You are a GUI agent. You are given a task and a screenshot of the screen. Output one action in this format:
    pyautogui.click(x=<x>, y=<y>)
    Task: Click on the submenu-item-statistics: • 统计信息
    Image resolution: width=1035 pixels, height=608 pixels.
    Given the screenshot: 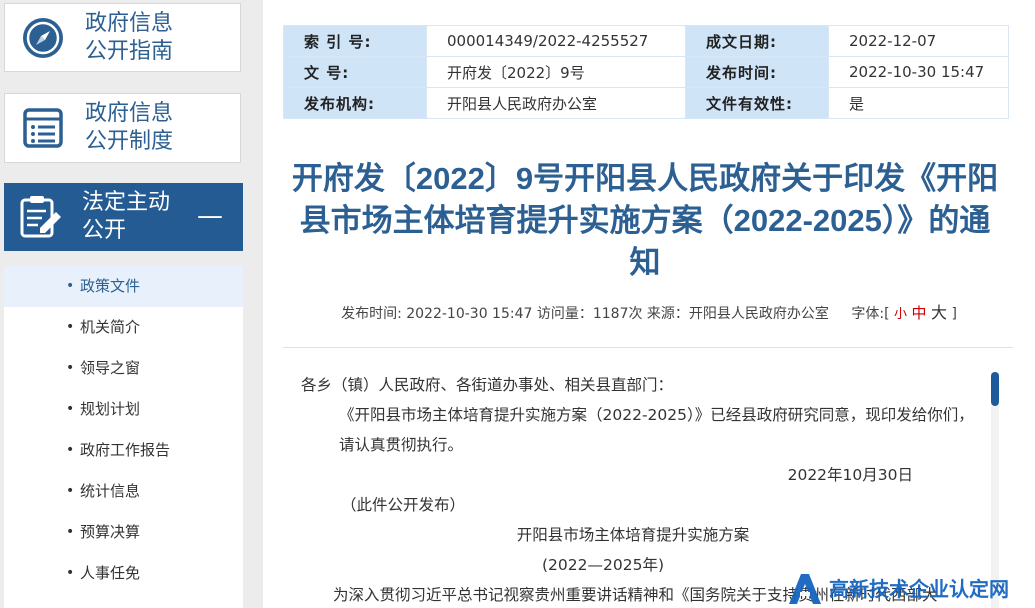 What is the action you would take?
    pyautogui.click(x=123, y=491)
    